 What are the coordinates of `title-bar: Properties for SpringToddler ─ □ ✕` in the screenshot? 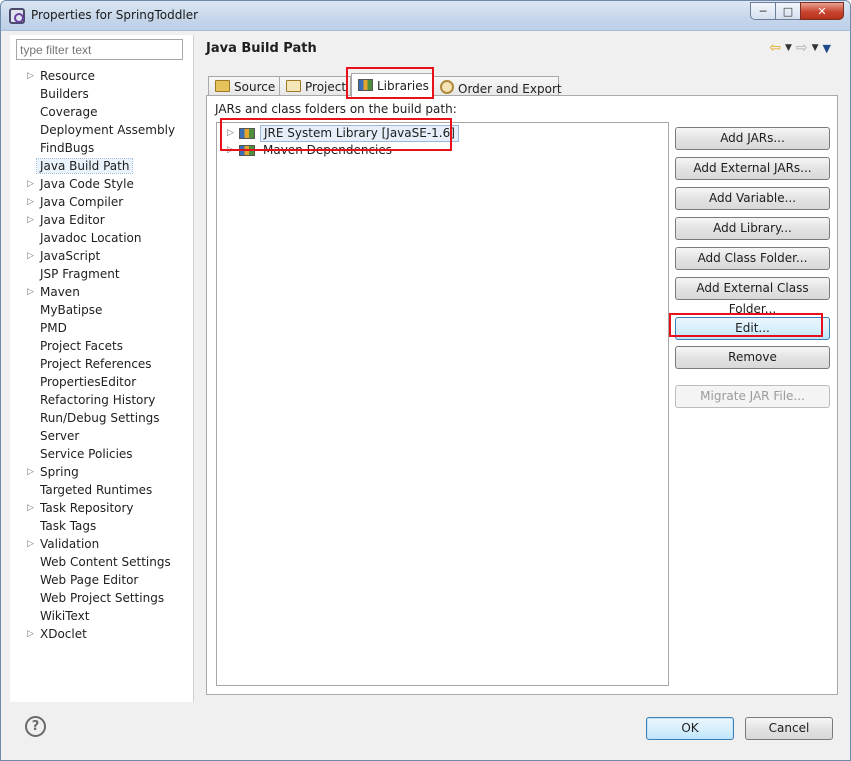 It's located at (425, 16).